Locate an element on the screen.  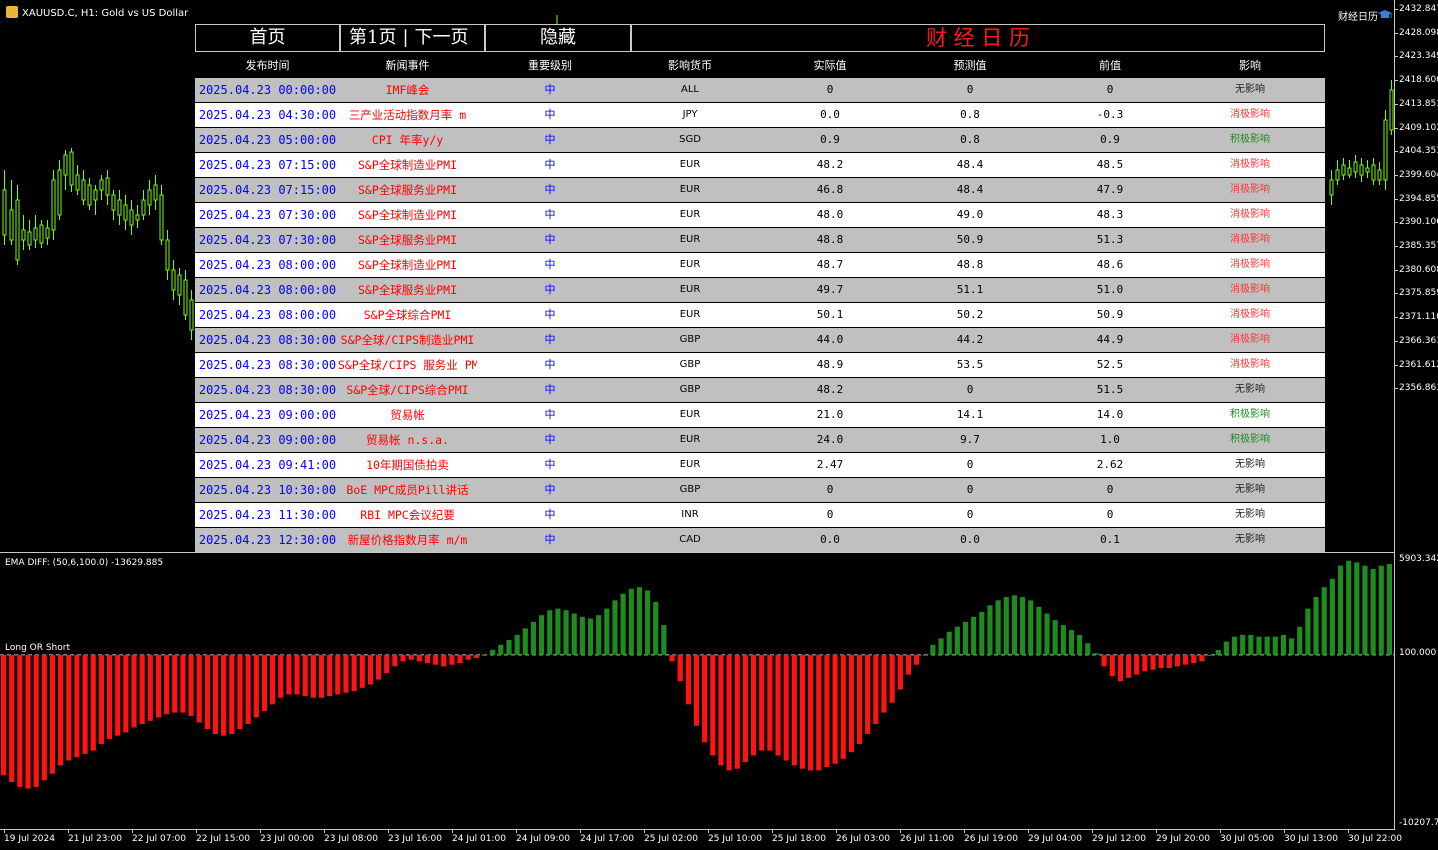
price-axis-label: 2371.110 is located at coordinates (1418, 317).